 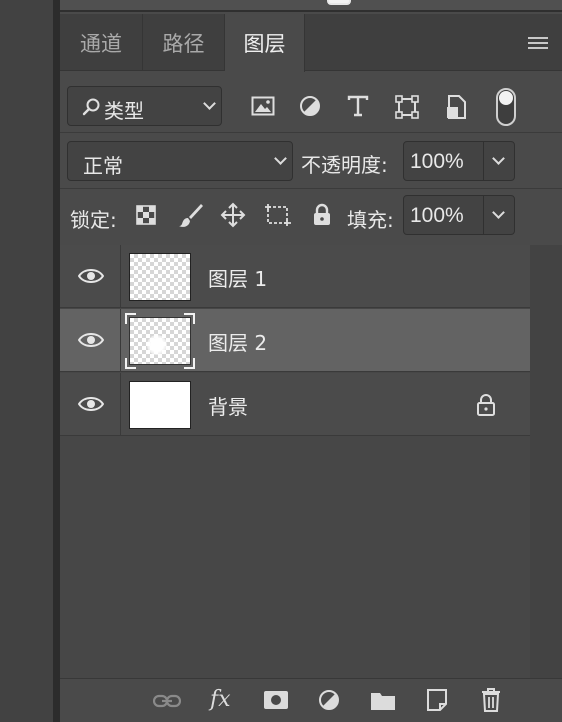 I want to click on fx-icon: fx, so click(x=220, y=699).